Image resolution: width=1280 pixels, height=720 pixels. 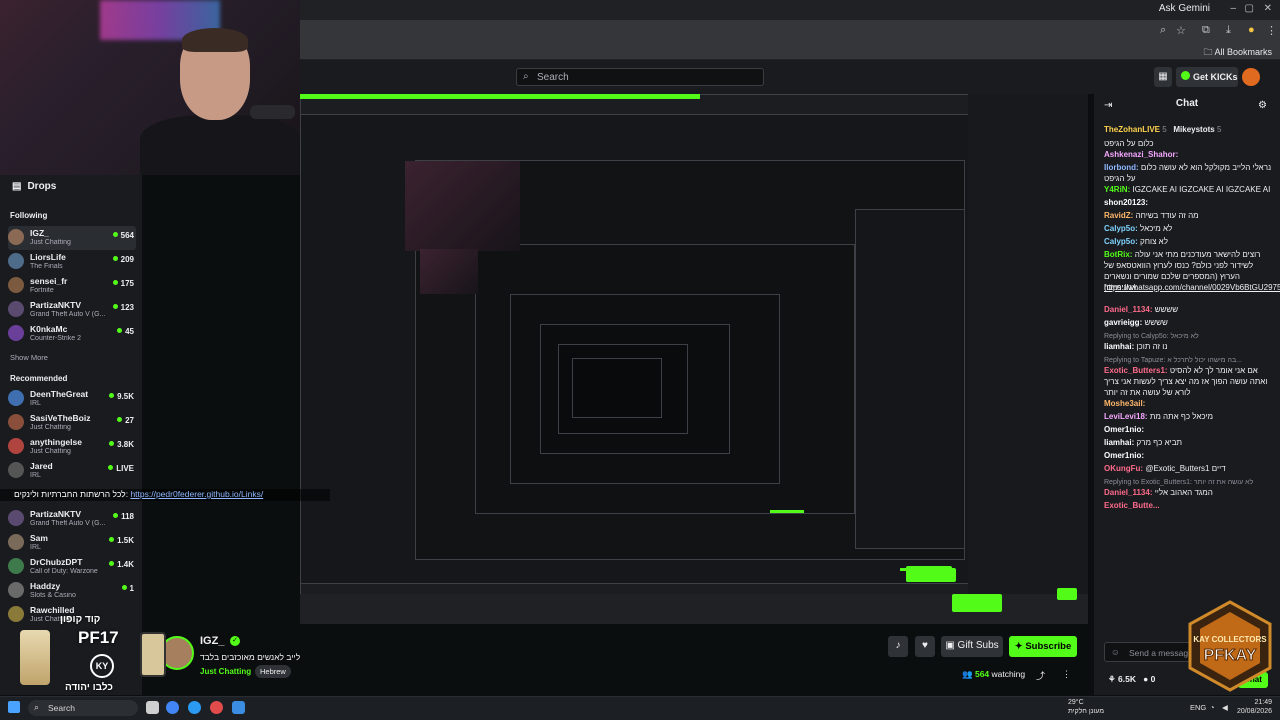 I want to click on chat-username: gavrieigg:, so click(x=1123, y=322).